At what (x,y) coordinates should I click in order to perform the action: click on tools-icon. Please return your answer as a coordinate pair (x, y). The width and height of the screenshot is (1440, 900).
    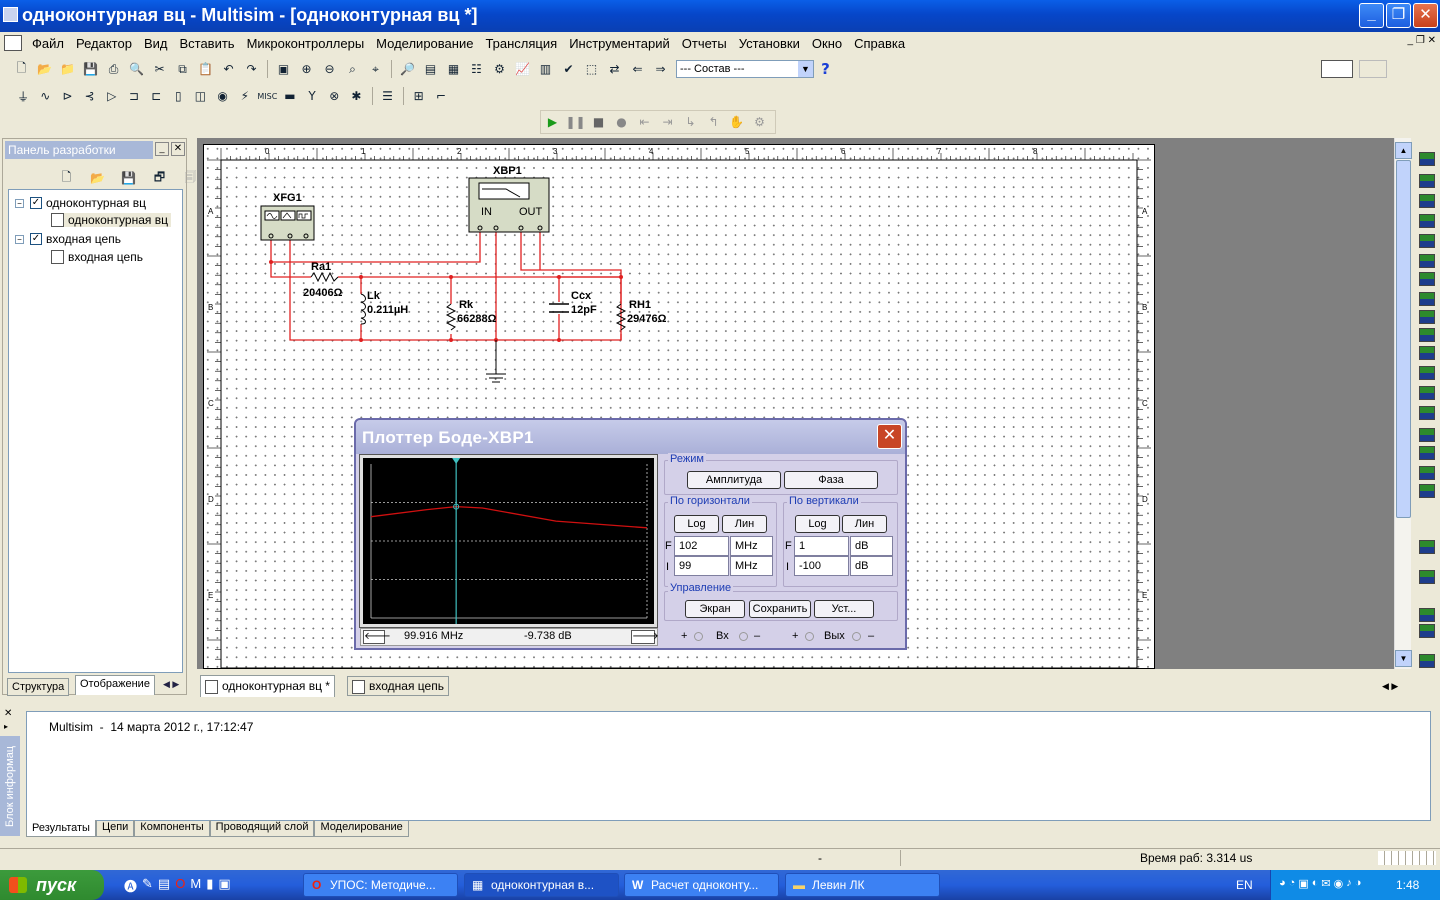
    Looking at the image, I should click on (1427, 631).